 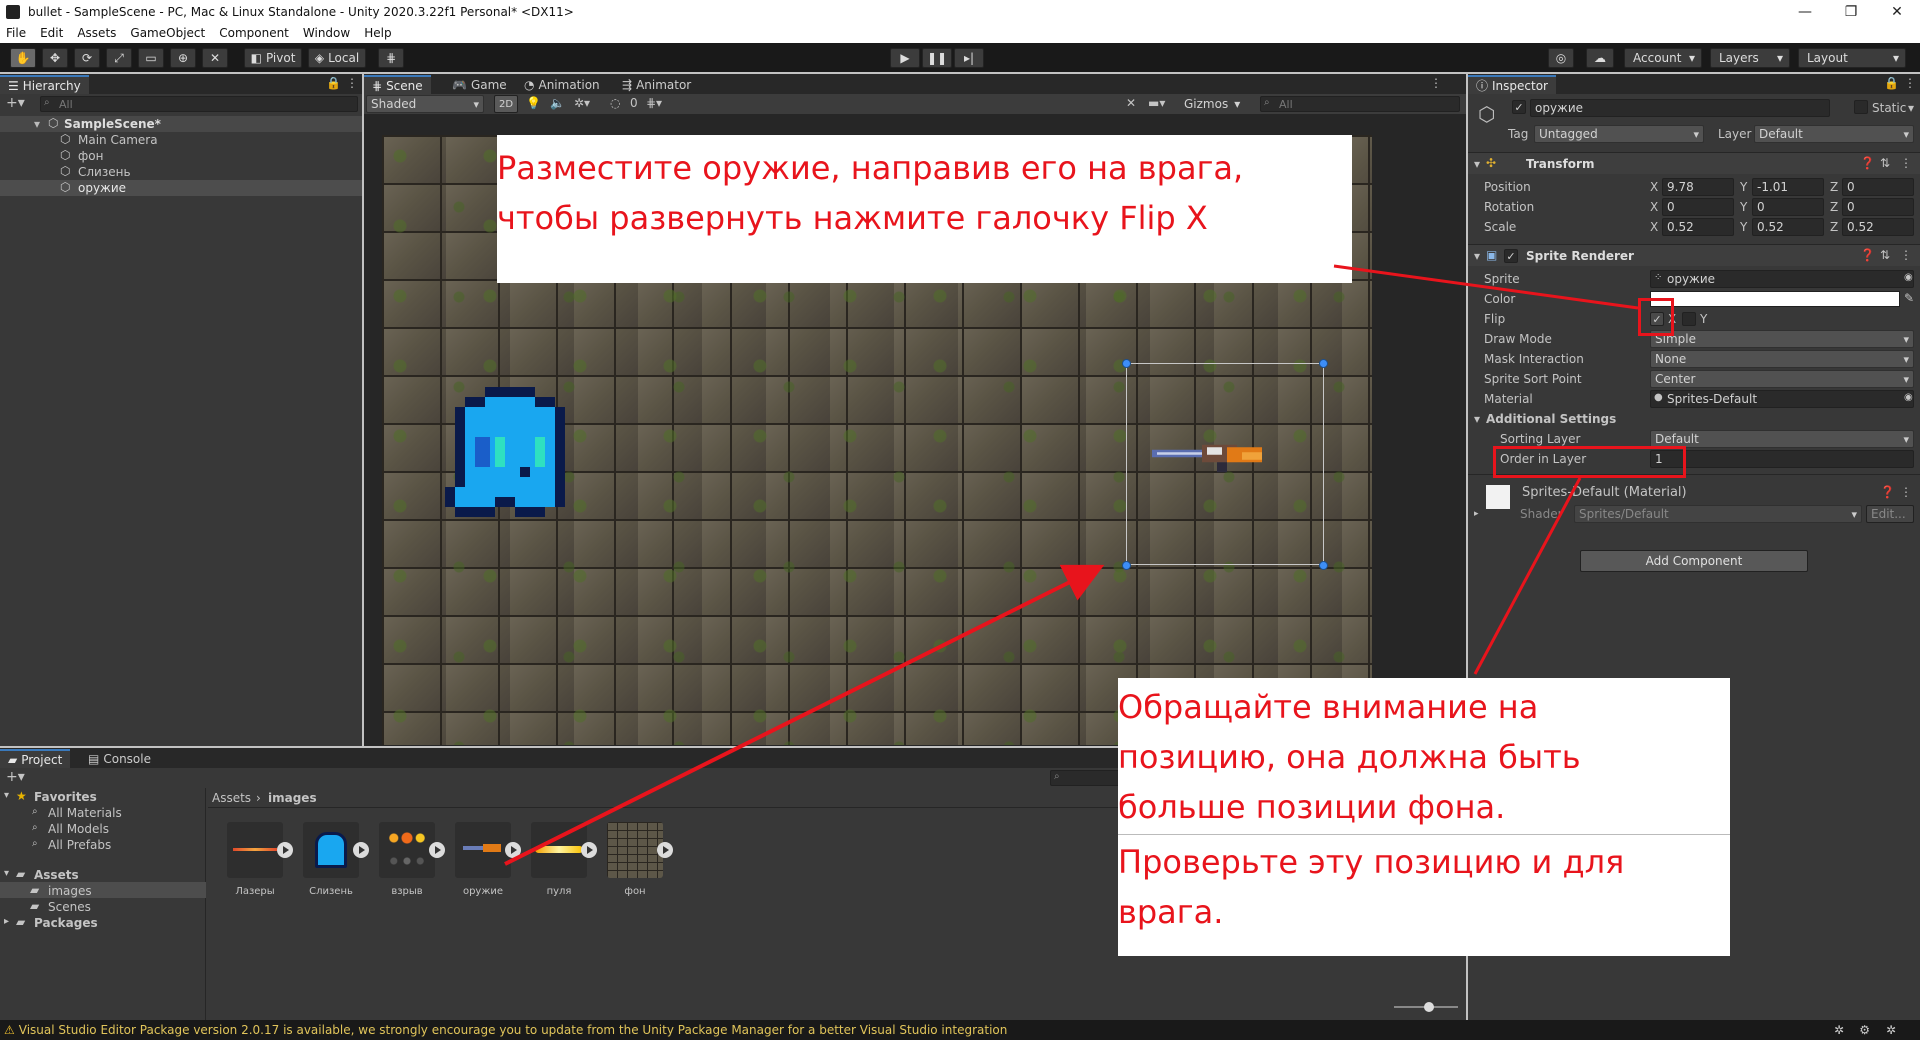 I want to click on arrow-to-weapon, so click(x=804, y=715).